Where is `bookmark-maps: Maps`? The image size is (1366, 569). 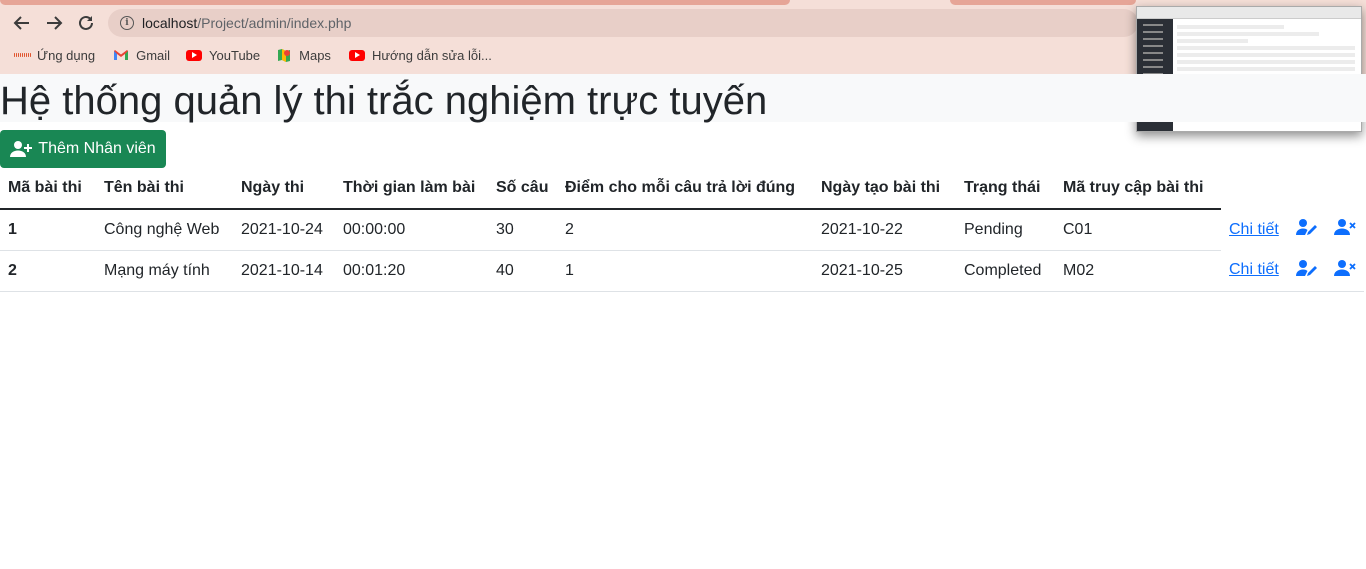 bookmark-maps: Maps is located at coordinates (303, 55).